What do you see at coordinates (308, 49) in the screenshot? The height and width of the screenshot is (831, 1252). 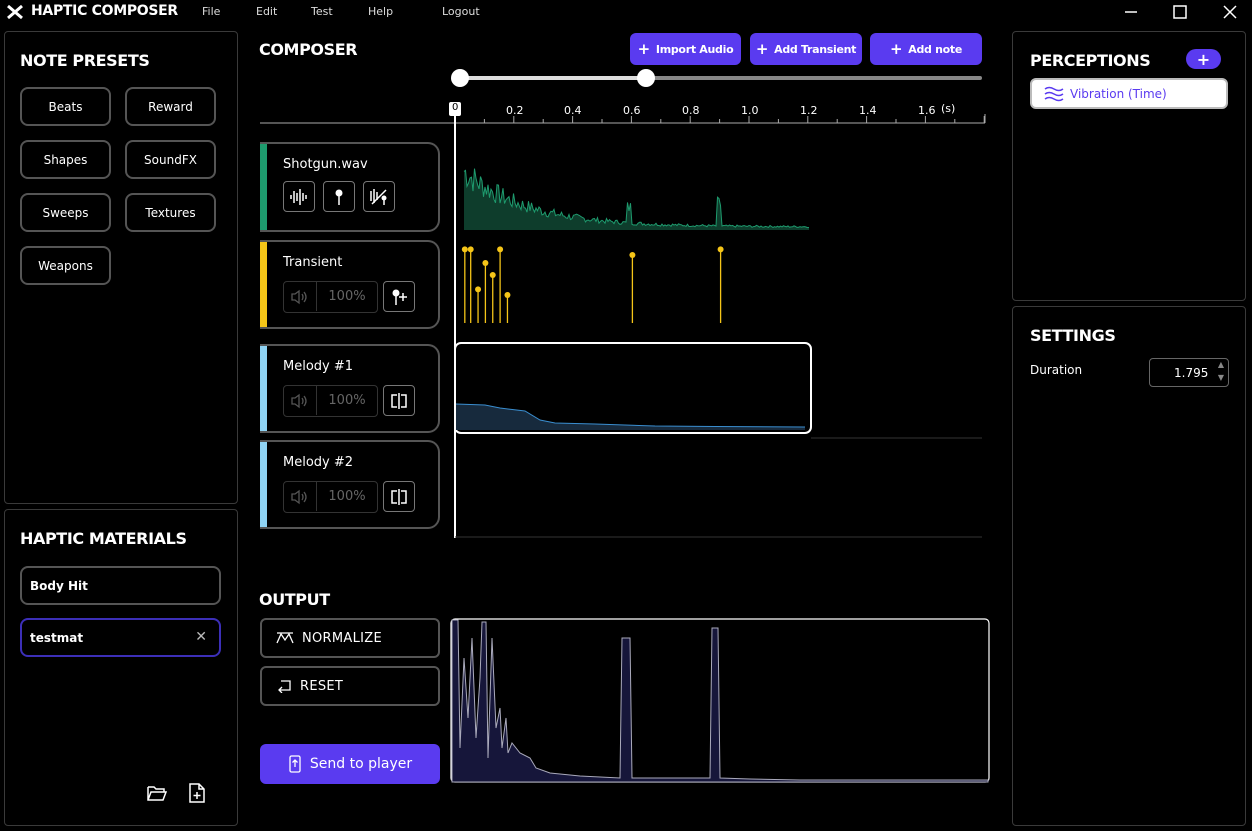 I see `composer-title: COMPOSER` at bounding box center [308, 49].